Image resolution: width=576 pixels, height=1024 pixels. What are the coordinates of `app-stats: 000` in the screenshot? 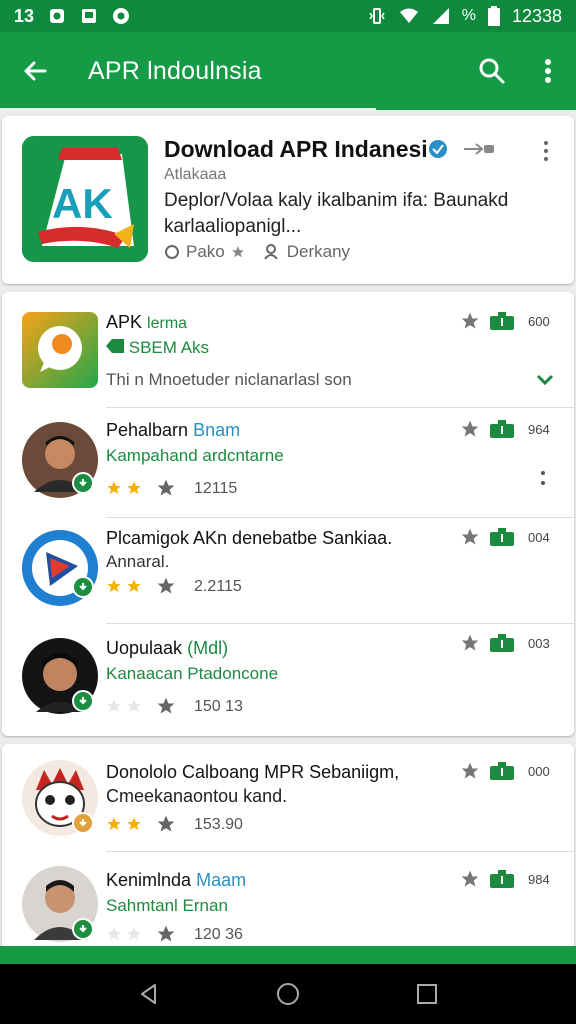 It's located at (505, 771).